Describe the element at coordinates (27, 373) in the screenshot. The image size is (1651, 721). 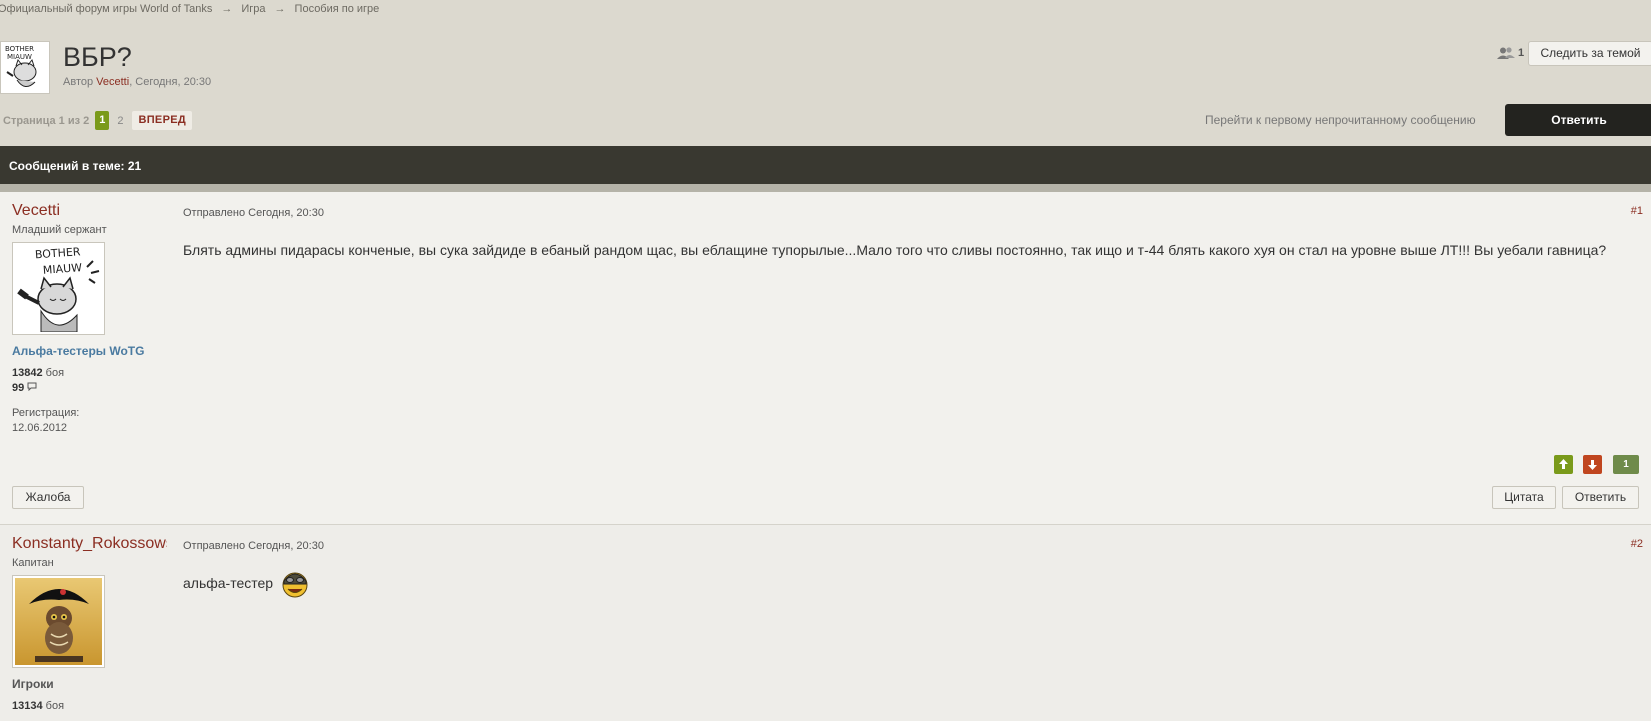
I see `battles-count: 13842` at that location.